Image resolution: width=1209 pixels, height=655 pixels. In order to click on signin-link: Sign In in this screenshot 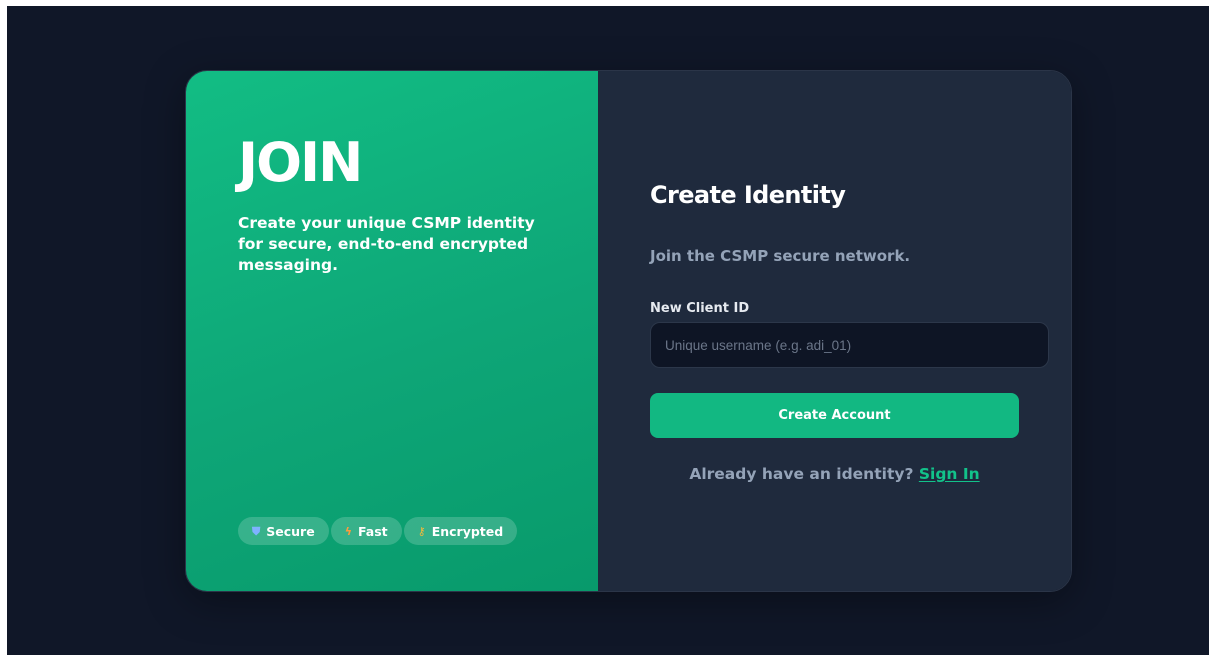, I will do `click(949, 474)`.